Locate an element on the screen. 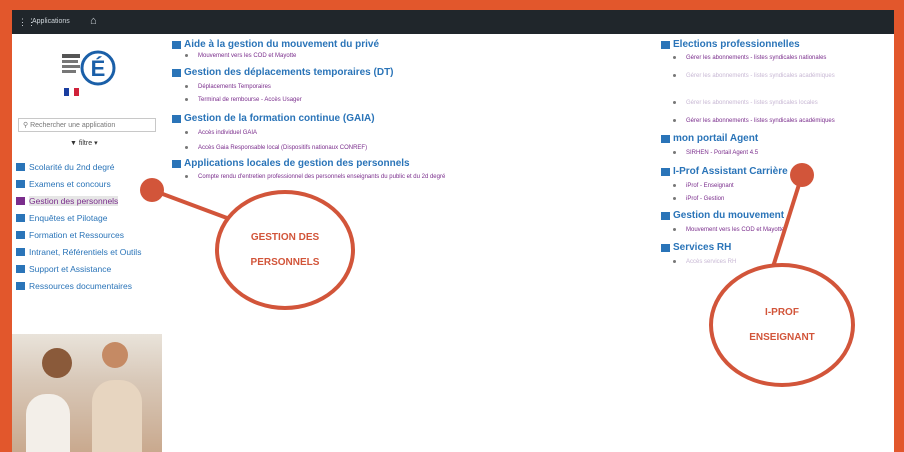 The height and width of the screenshot is (452, 904). callout-iprof-enseignant: I-PROF ENSEIGNANT is located at coordinates (782, 325).